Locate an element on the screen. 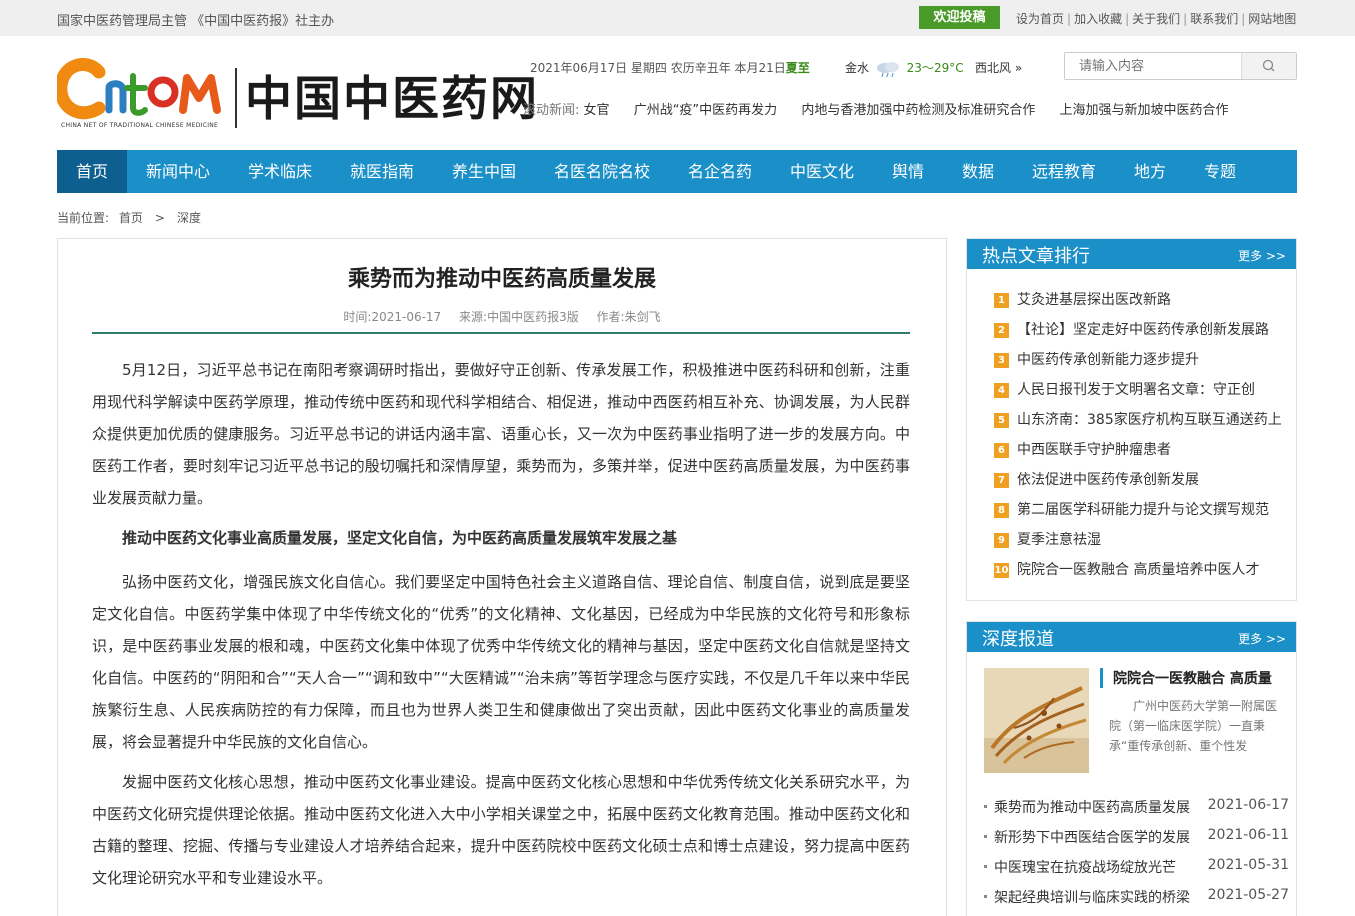 The height and width of the screenshot is (916, 1355). deep-report-date: 2021-05-27 is located at coordinates (1248, 895).